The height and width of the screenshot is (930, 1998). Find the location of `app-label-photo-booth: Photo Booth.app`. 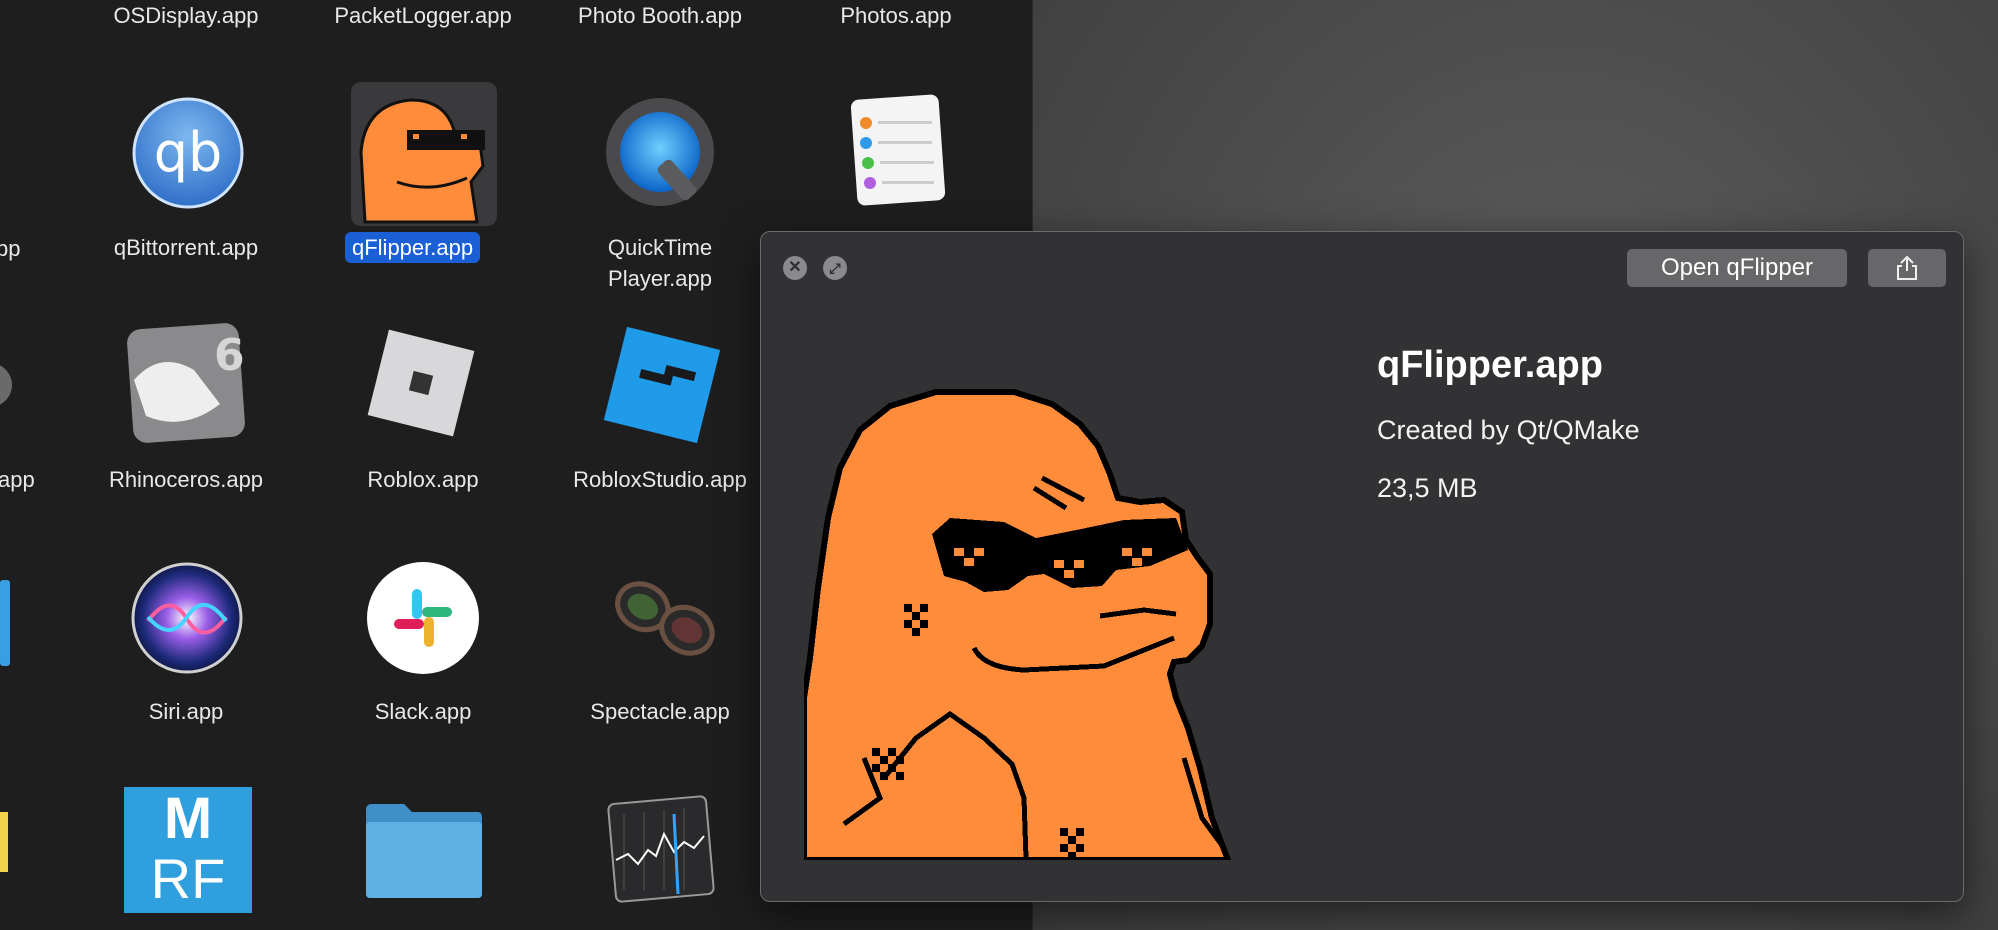

app-label-photo-booth: Photo Booth.app is located at coordinates (660, 15).